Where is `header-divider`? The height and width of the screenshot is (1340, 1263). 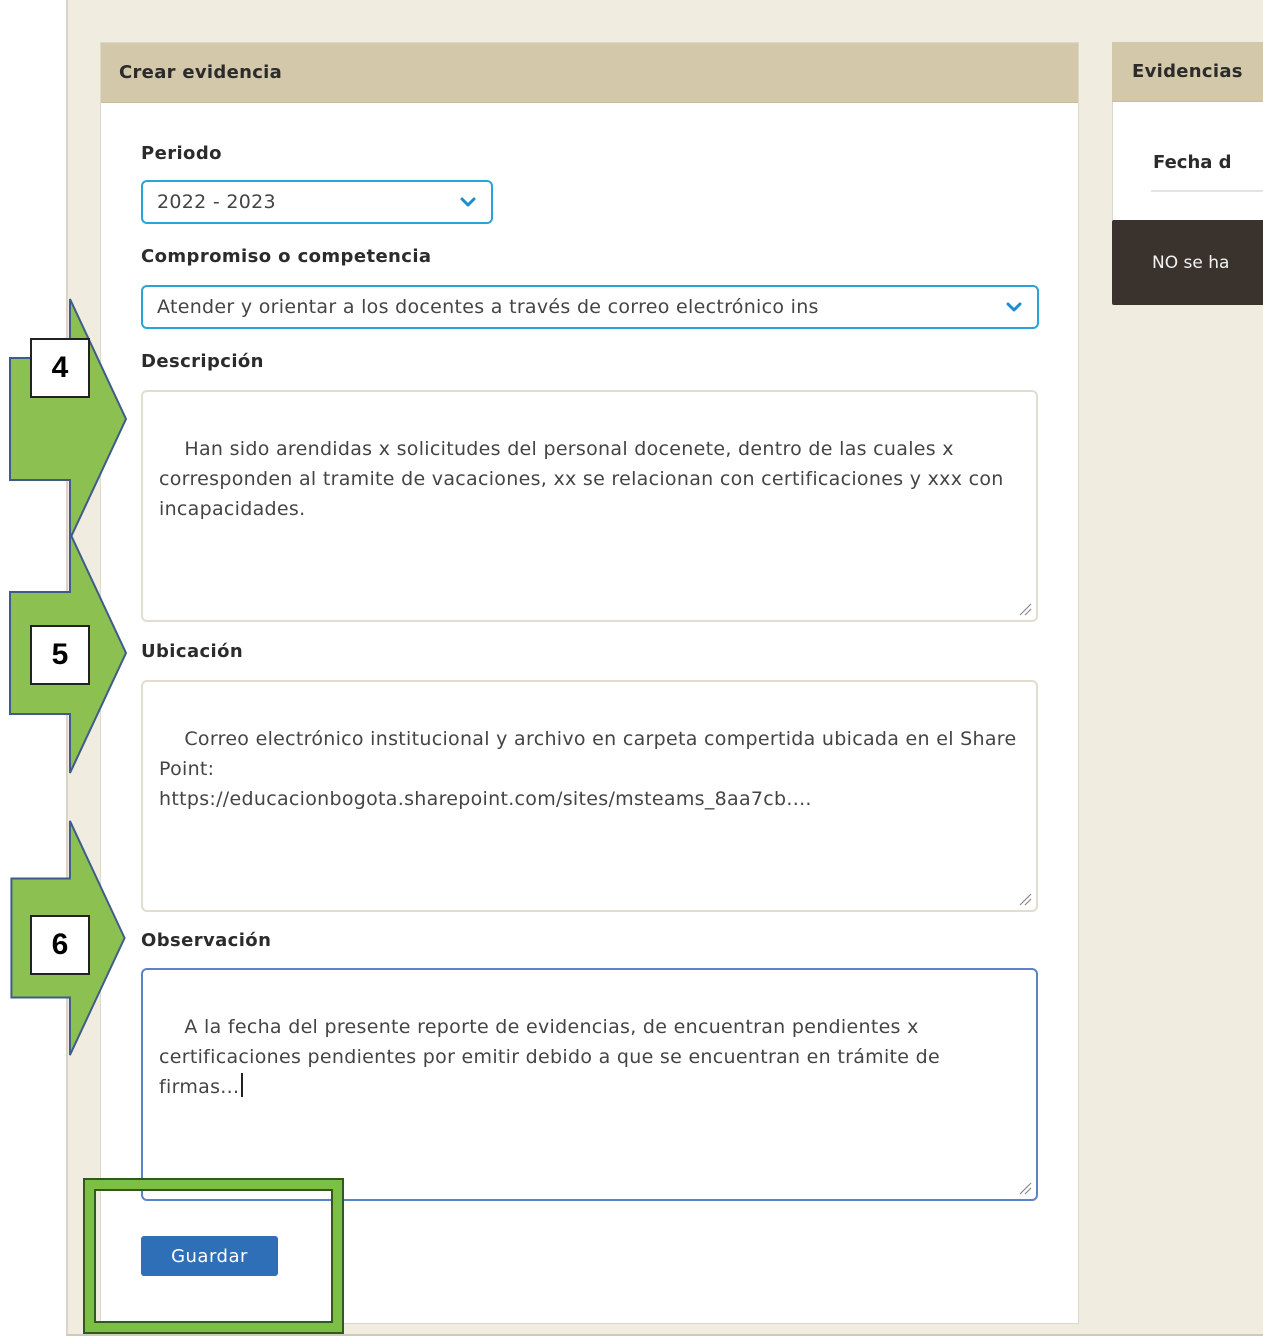
header-divider is located at coordinates (1207, 191).